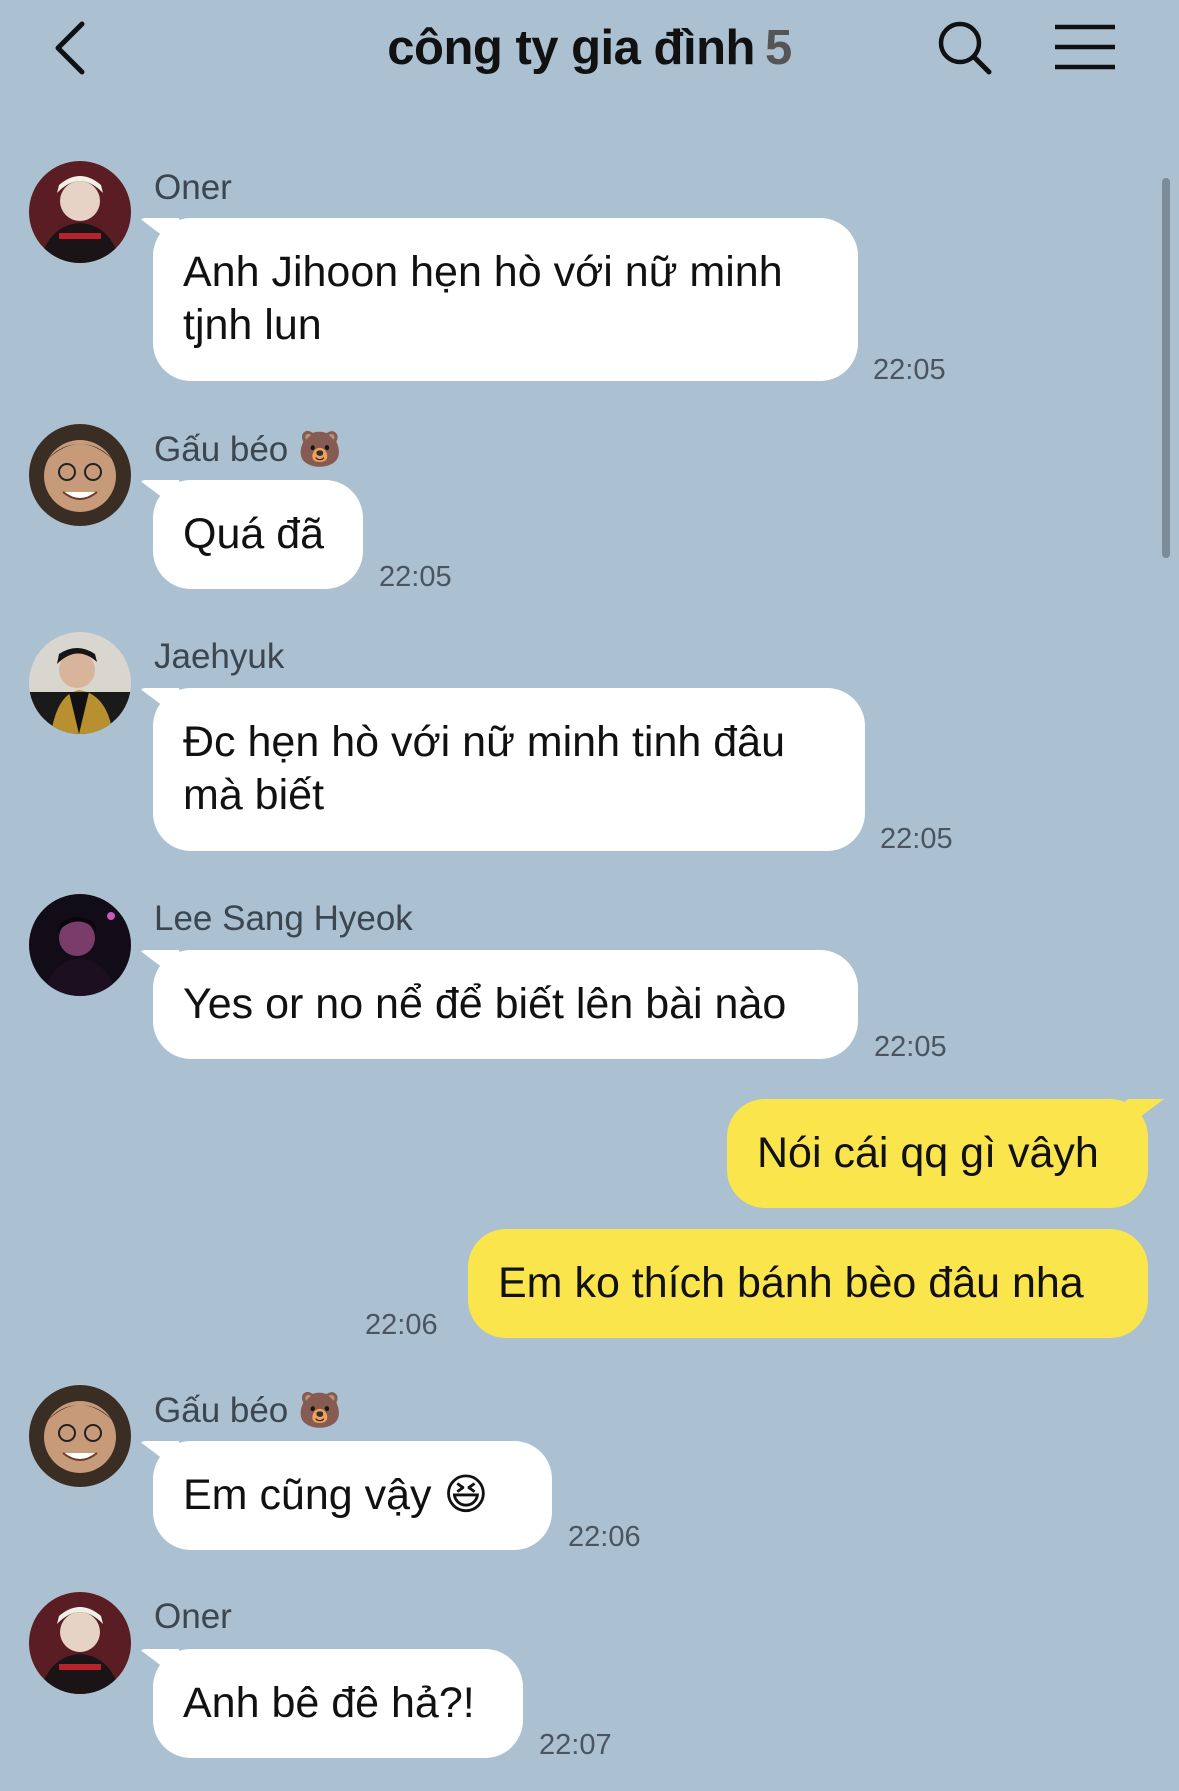 This screenshot has width=1179, height=1791. I want to click on sender-name: Jaehyuk, so click(219, 656).